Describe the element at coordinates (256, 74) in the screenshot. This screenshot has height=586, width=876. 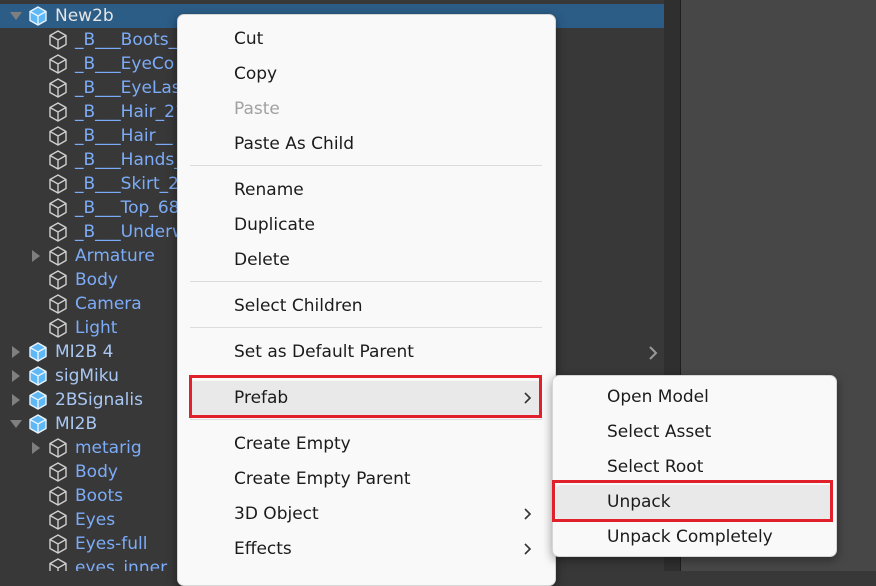
I see `menu-item-label: Copy` at that location.